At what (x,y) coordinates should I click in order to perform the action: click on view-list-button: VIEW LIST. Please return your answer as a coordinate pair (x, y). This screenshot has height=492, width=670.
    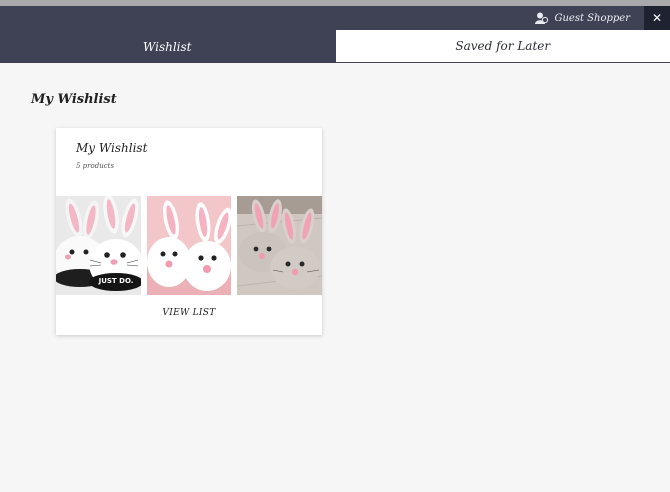
    Looking at the image, I should click on (189, 313).